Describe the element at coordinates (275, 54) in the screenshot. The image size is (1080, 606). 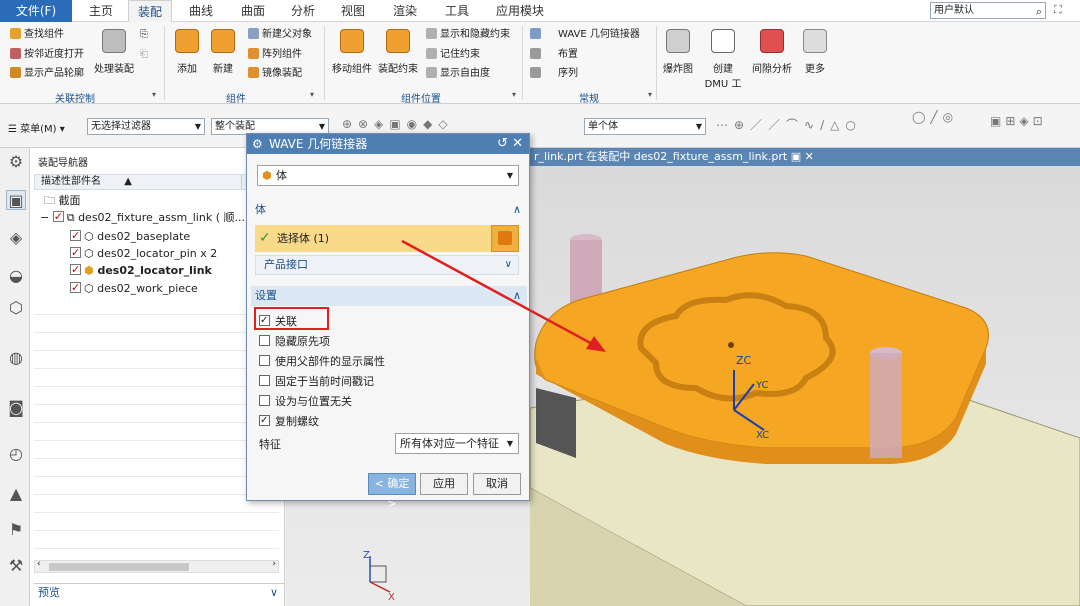
I see `pattern-component-button: 阵列组件` at that location.